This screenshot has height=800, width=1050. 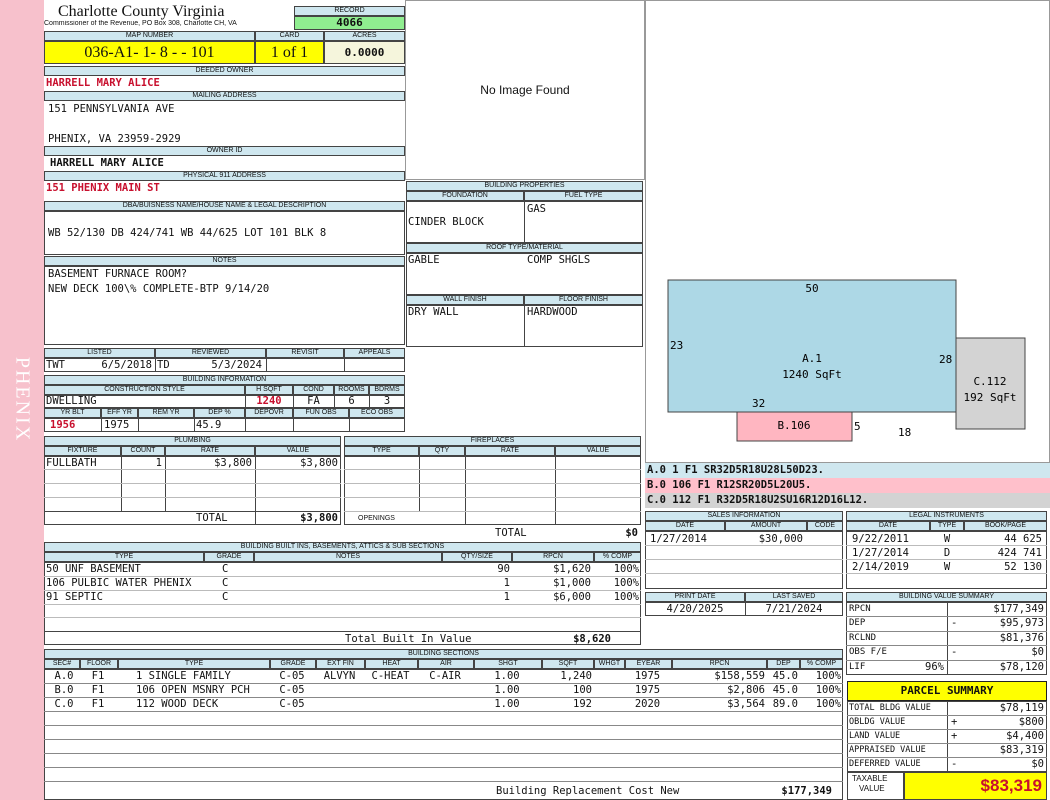 What do you see at coordinates (159, 289) in the screenshot?
I see `notes-line2: NEW DECK 100\% COMPLETE-BTP 9/14/20` at bounding box center [159, 289].